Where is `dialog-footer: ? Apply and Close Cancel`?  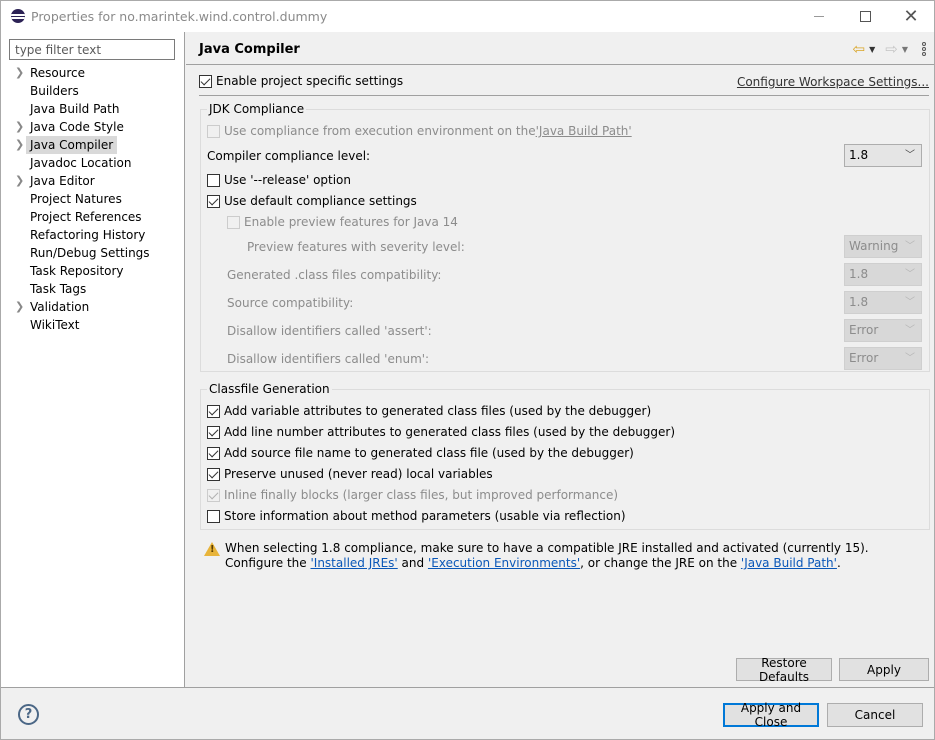 dialog-footer: ? Apply and Close Cancel is located at coordinates (467, 713).